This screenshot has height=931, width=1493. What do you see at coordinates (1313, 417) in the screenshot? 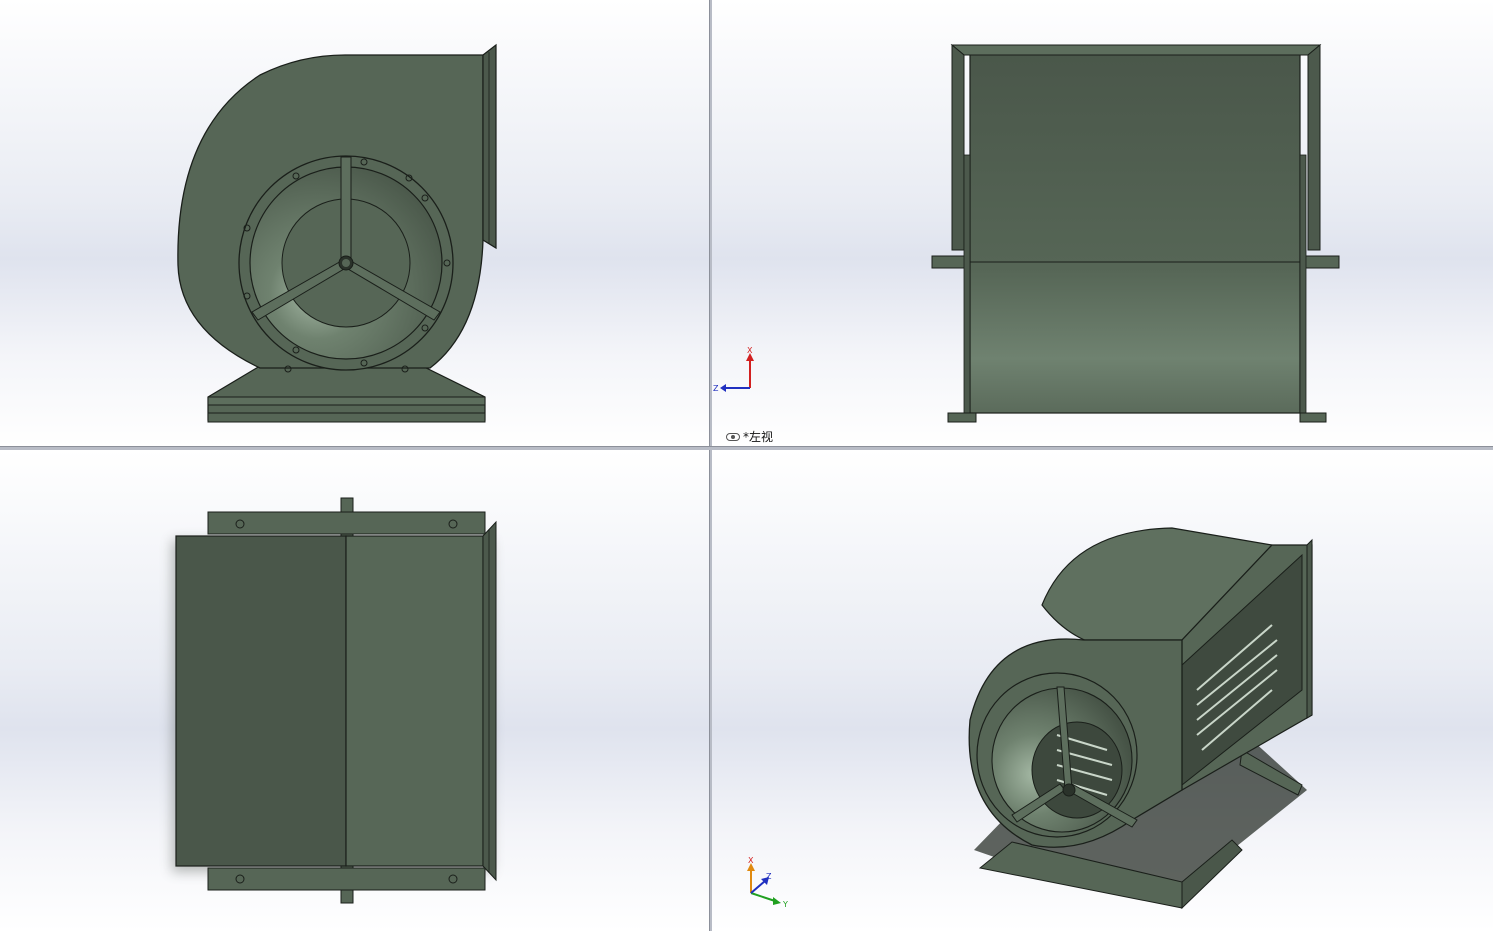
I see `foot-right` at bounding box center [1313, 417].